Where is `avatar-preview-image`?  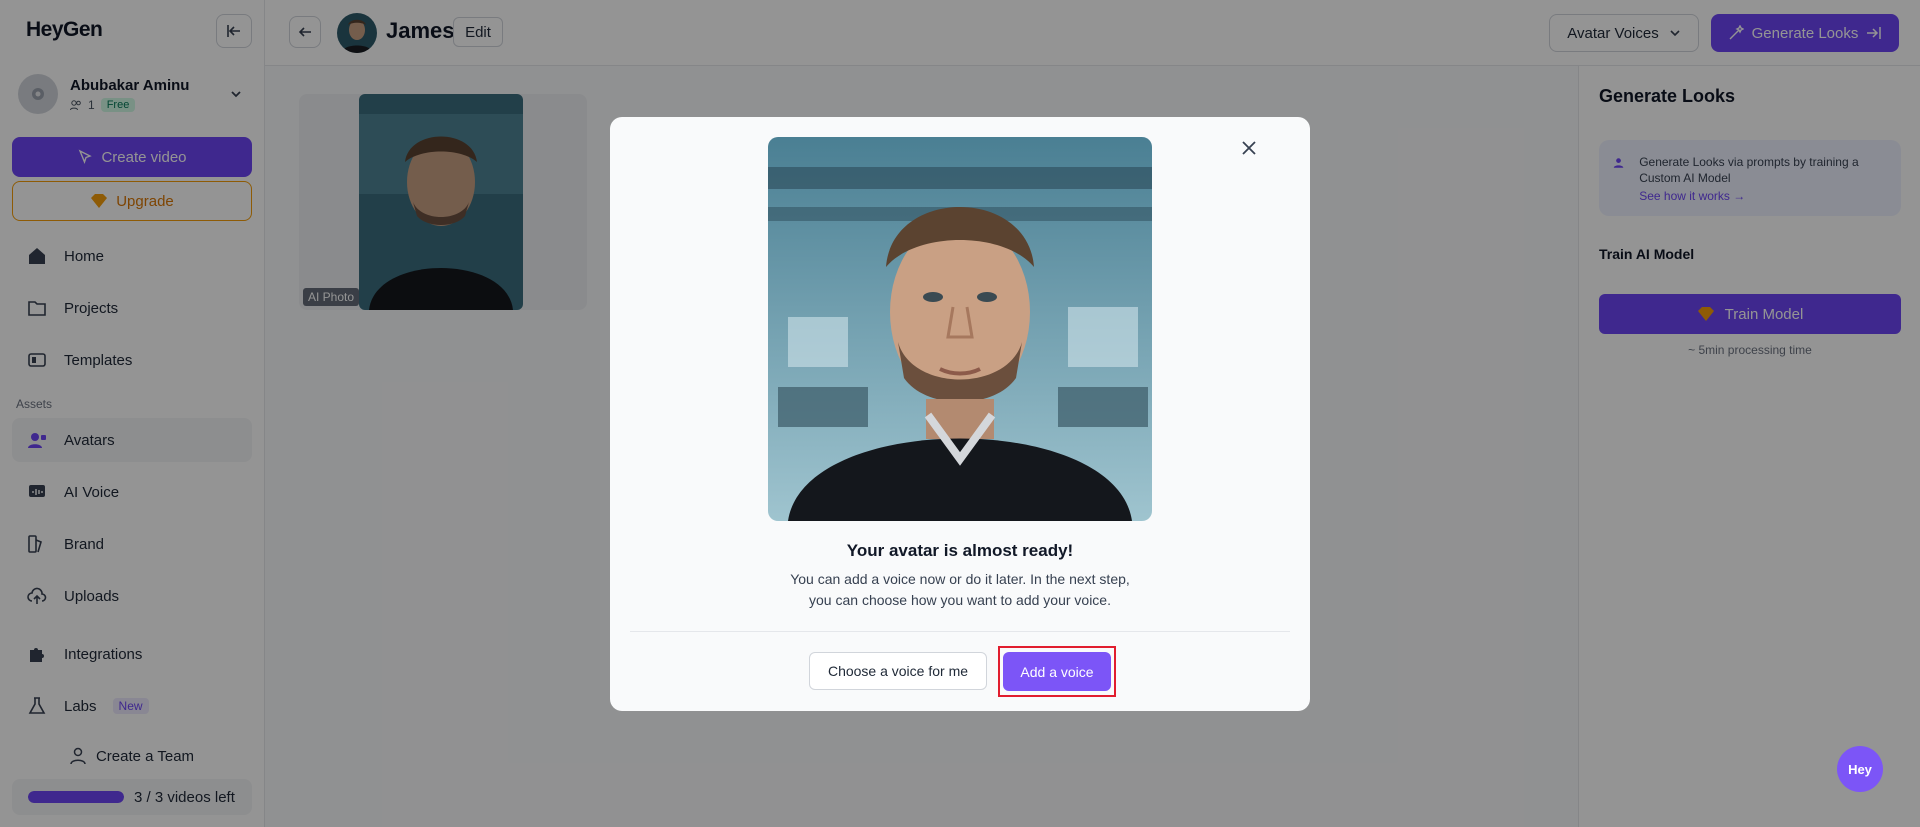 avatar-preview-image is located at coordinates (960, 329).